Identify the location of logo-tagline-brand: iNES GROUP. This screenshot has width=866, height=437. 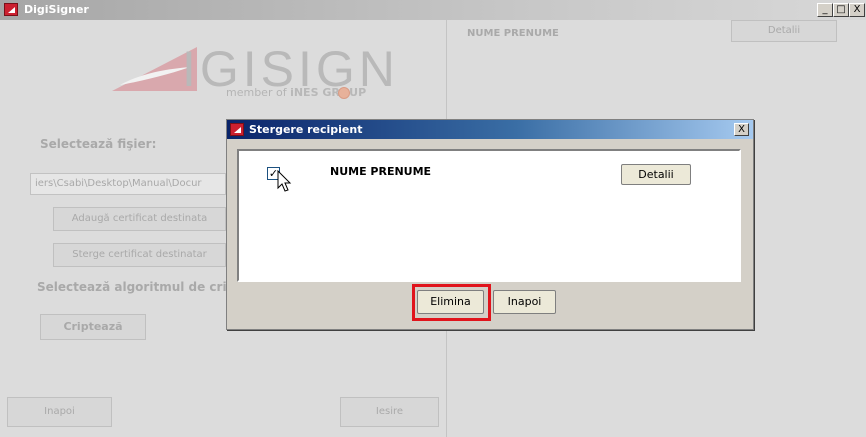
(328, 92).